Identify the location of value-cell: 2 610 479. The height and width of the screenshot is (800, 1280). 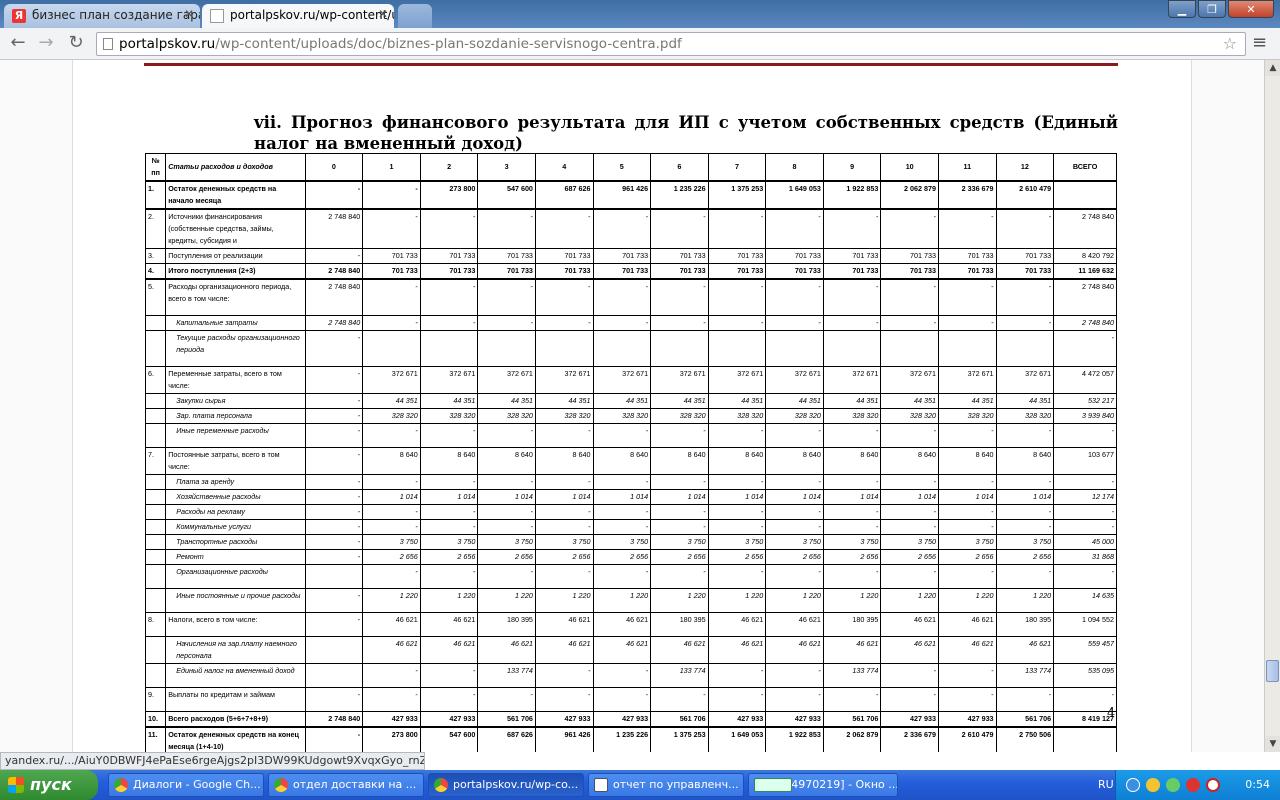
(1025, 195).